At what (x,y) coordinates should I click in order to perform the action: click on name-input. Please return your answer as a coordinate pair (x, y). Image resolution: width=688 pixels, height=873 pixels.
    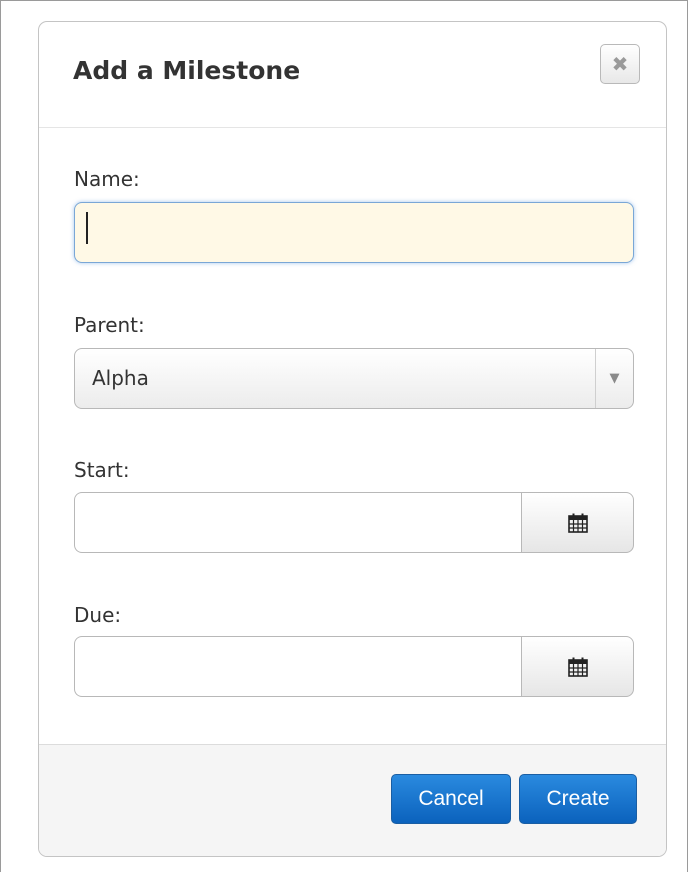
    Looking at the image, I should click on (354, 232).